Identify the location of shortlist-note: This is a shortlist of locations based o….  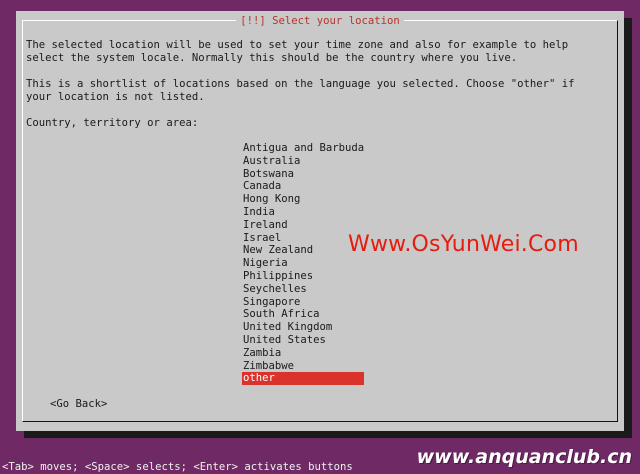
(300, 90).